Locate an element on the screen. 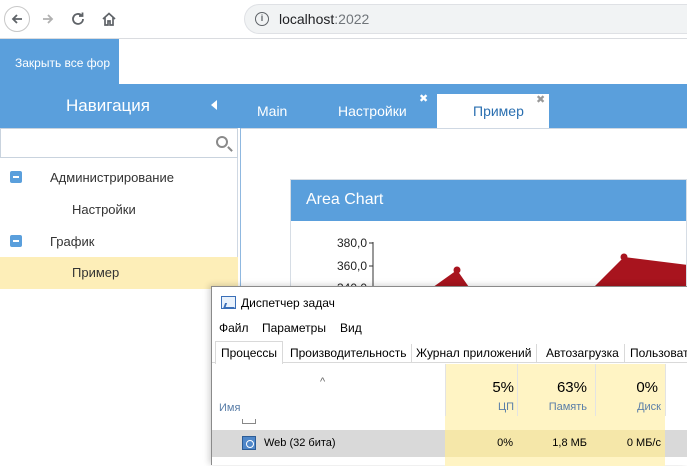 The image size is (687, 466). task-manager-icon is located at coordinates (228, 302).